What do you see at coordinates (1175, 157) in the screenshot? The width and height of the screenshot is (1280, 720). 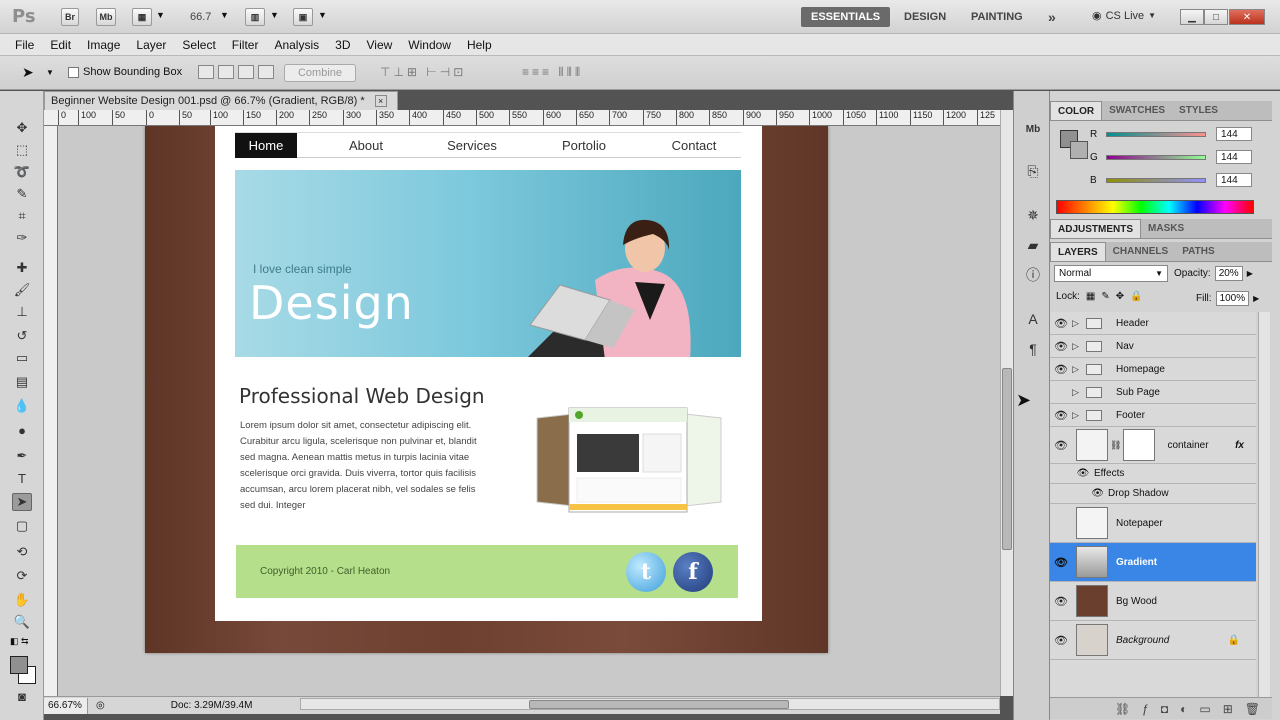 I see `green-slider: G 144` at bounding box center [1175, 157].